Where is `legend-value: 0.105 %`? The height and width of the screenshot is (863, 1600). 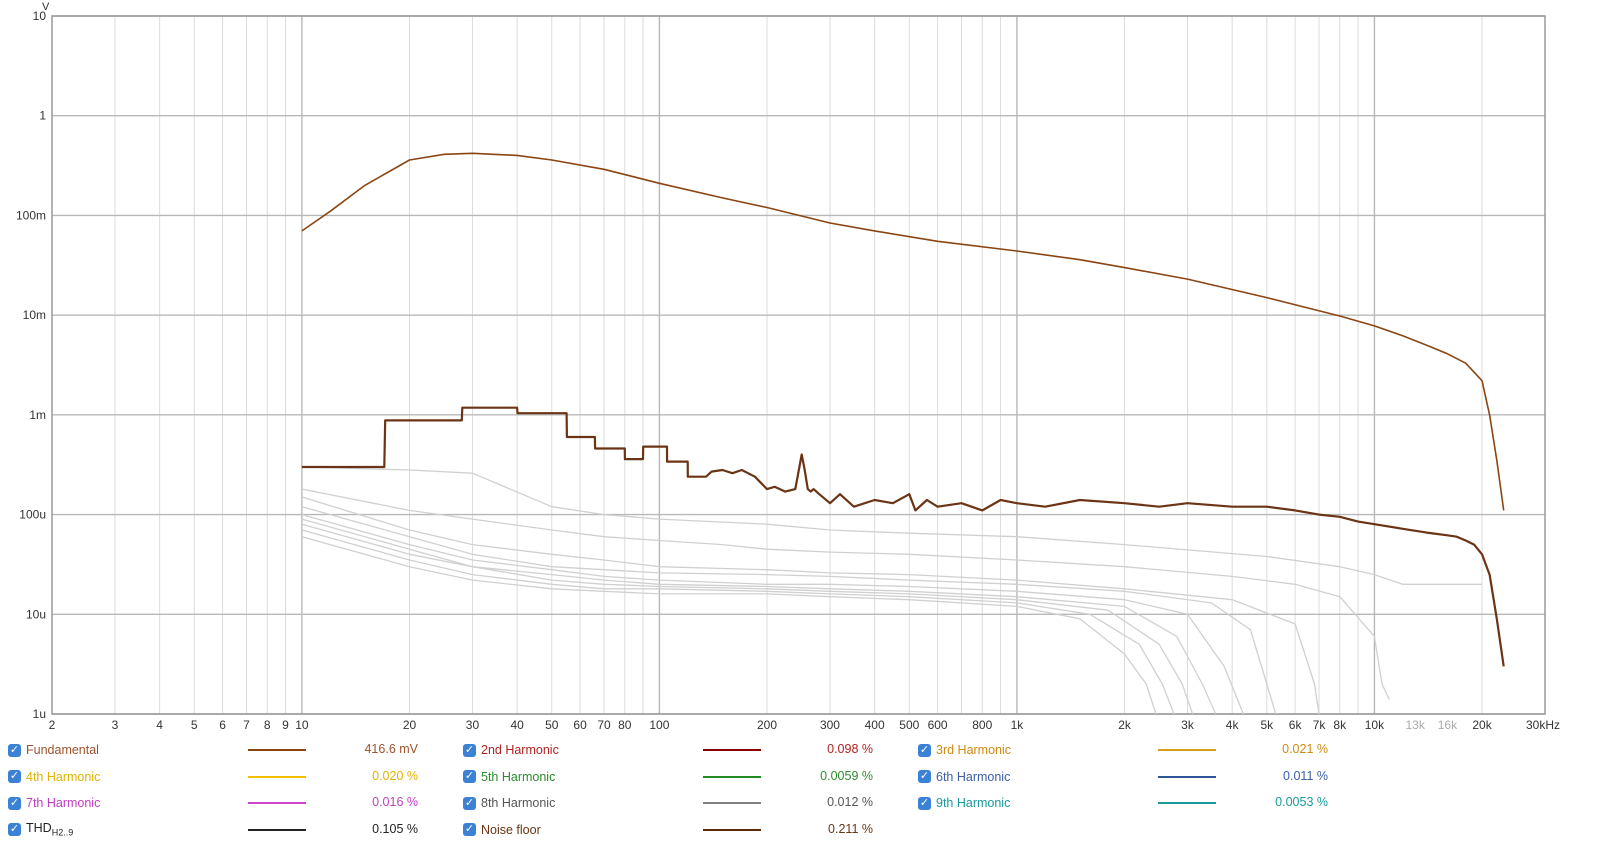 legend-value: 0.105 % is located at coordinates (395, 828).